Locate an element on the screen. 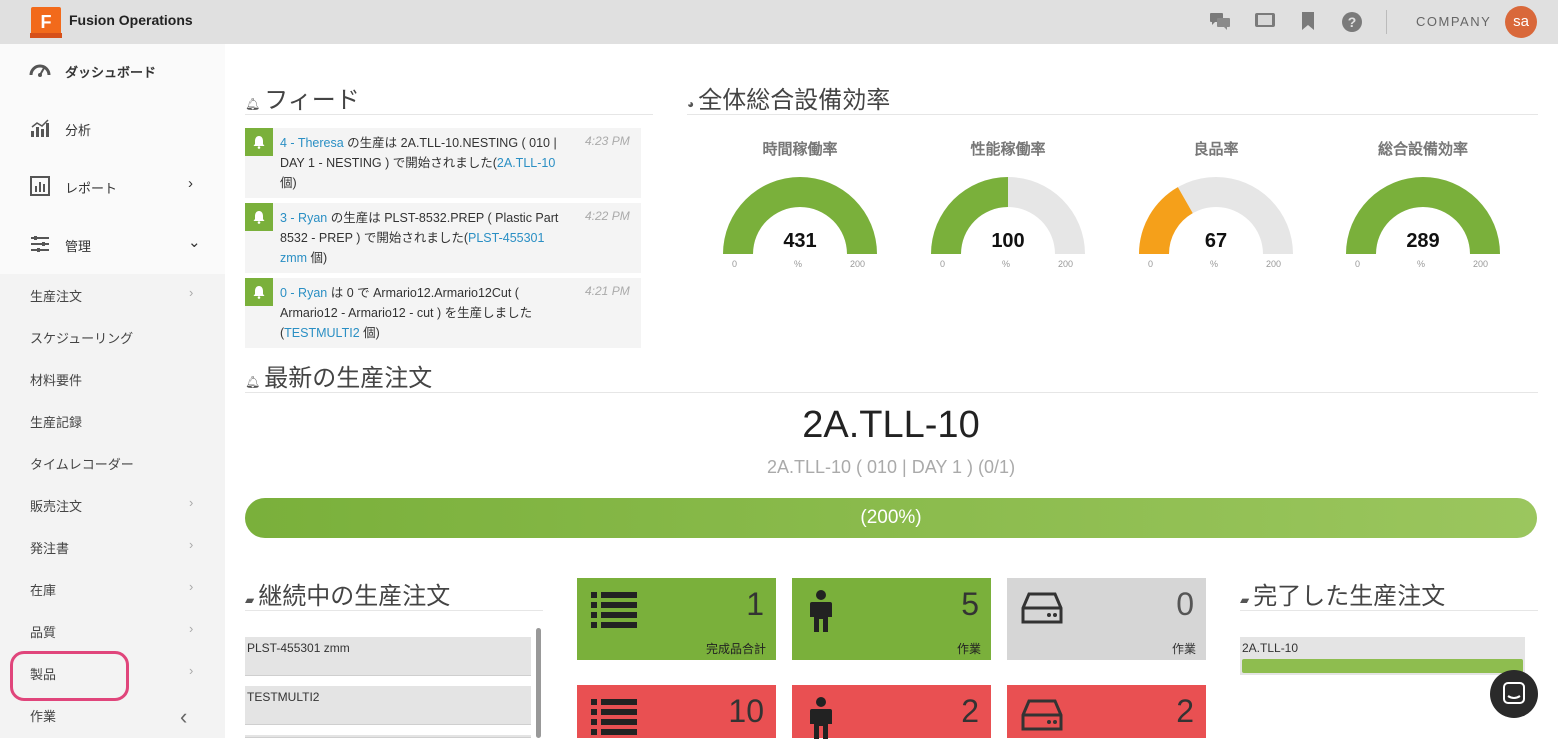 The image size is (1558, 746). collapse-sidebar-button: ‹ is located at coordinates (183, 717).